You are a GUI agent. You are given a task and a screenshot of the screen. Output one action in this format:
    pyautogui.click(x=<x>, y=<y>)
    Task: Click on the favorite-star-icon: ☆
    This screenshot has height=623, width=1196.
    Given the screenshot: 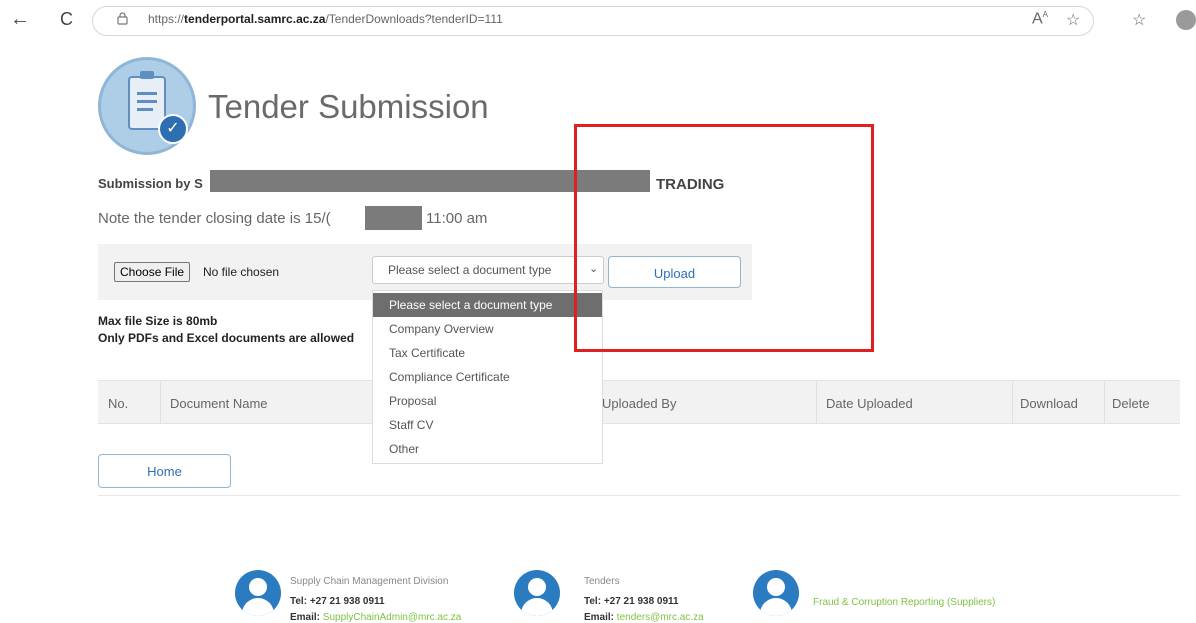 What is the action you would take?
    pyautogui.click(x=1073, y=20)
    